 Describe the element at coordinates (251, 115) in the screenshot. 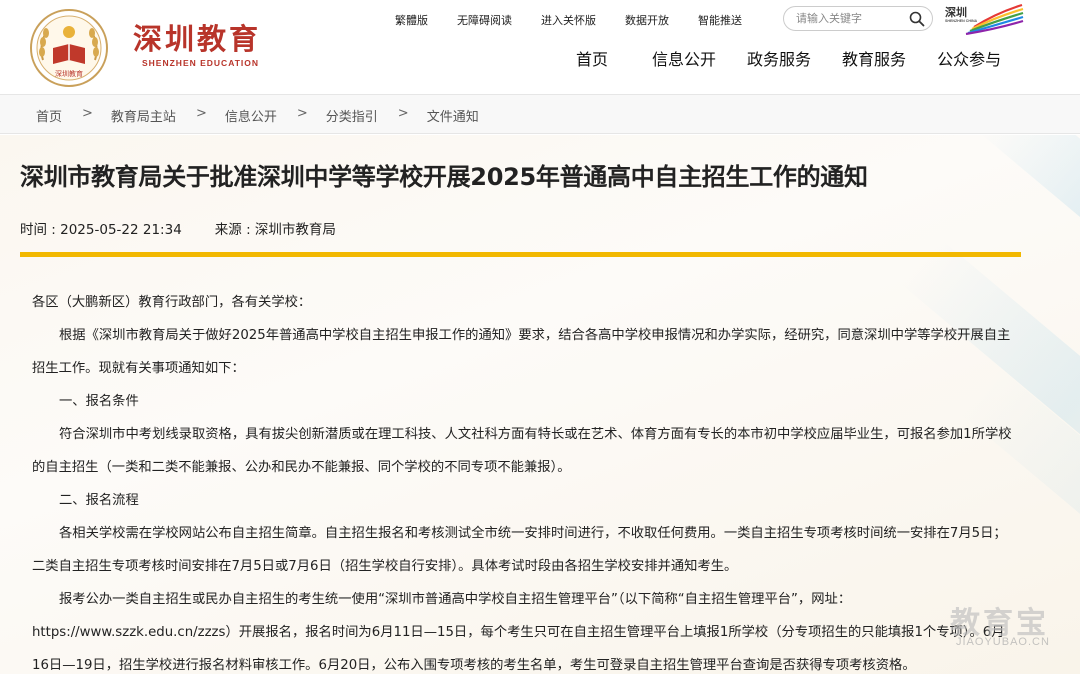

I see `breadcrumb-info-disclosure: 信息公开` at that location.